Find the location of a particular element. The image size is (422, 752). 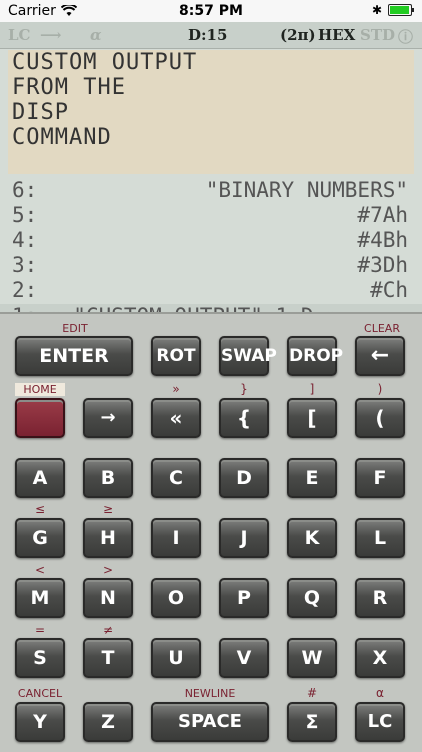

clock: 8:57 PM is located at coordinates (211, 11).